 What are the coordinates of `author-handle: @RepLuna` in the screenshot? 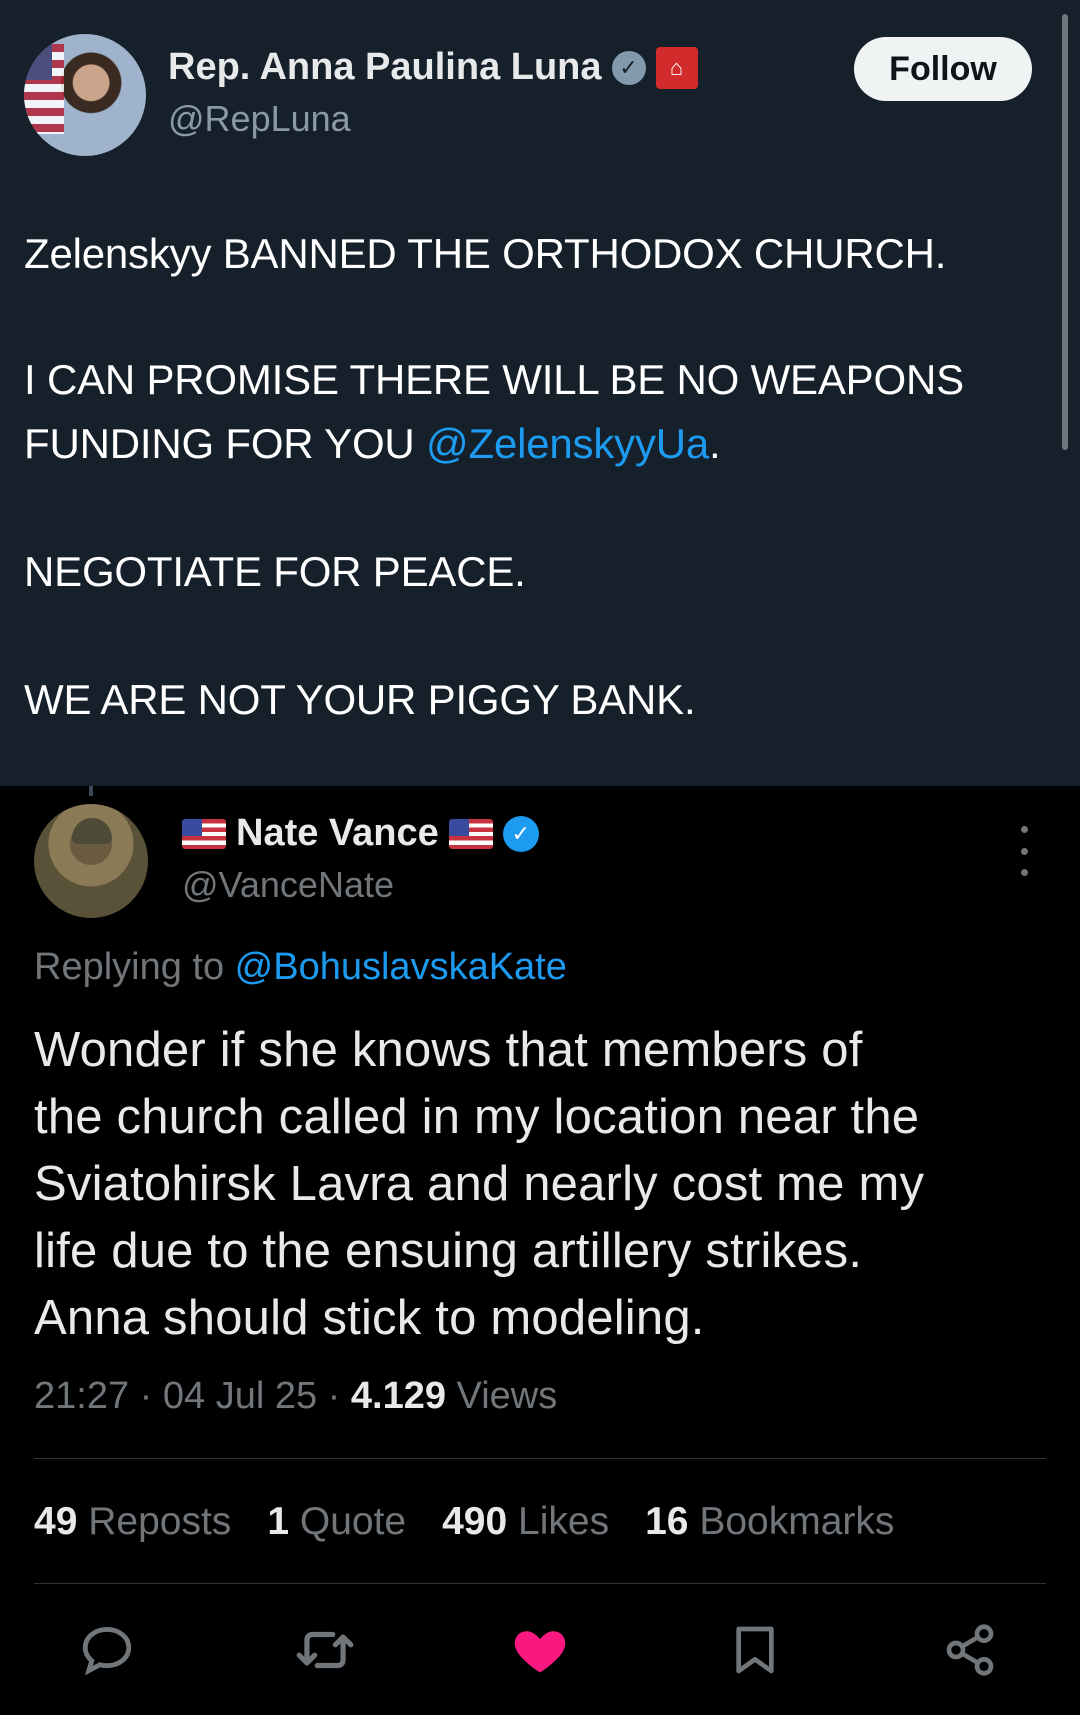 It's located at (259, 119).